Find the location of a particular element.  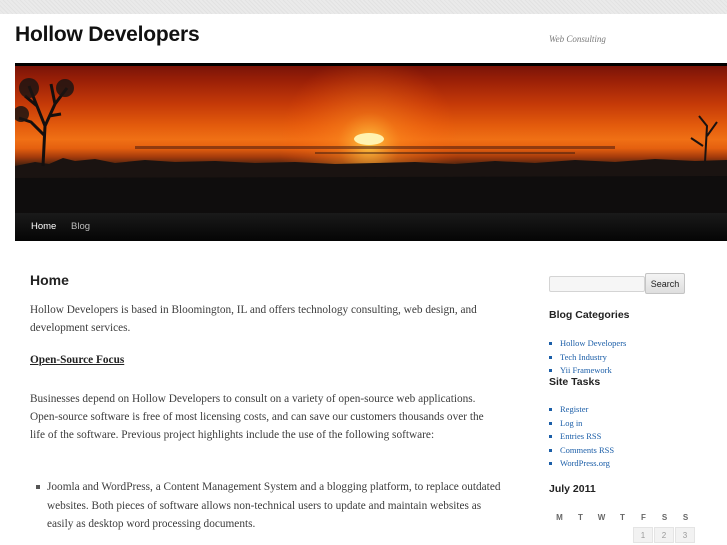

task-link: Comments RSS is located at coordinates (581, 451).